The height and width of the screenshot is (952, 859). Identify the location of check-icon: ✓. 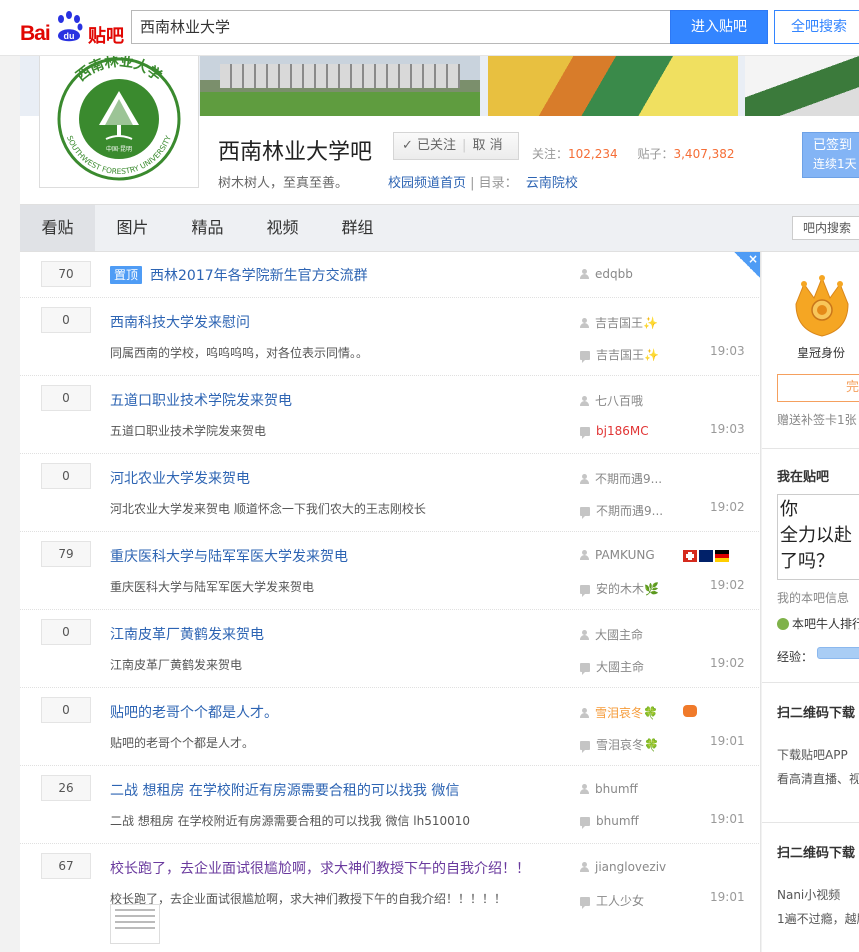
(410, 145).